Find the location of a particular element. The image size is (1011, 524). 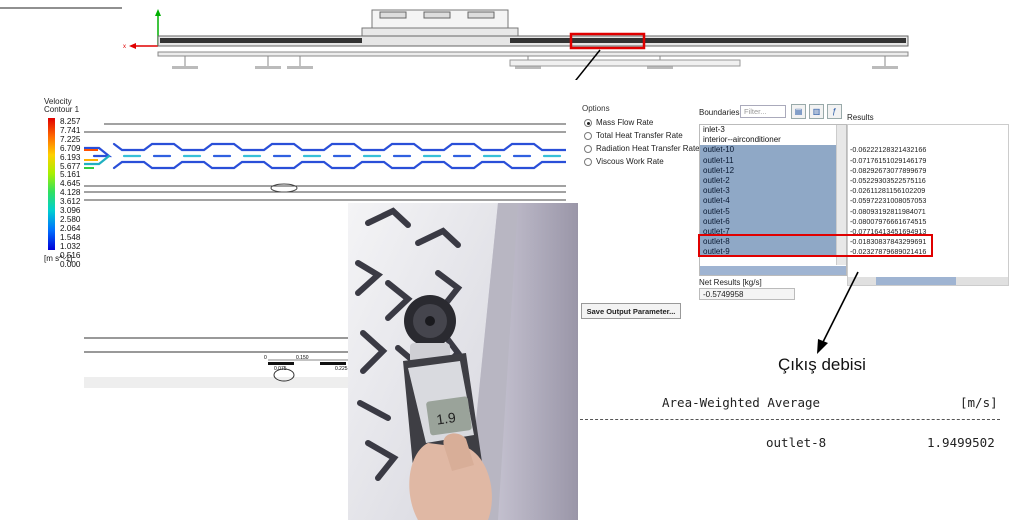

result-value: -0.08292673077899679 is located at coordinates (888, 170).